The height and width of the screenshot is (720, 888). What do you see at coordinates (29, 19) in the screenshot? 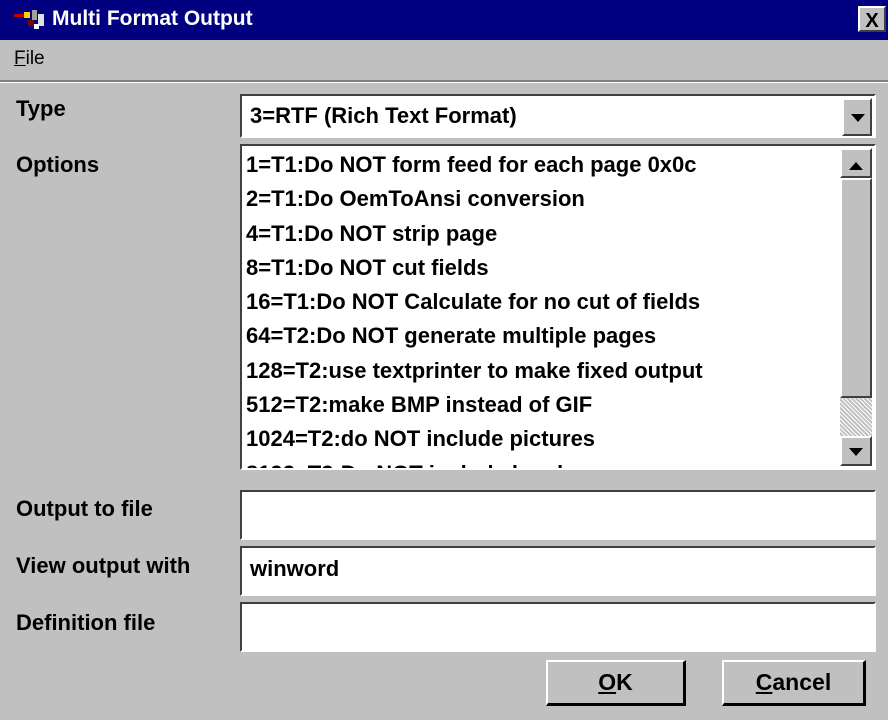
I see `app-icon` at bounding box center [29, 19].